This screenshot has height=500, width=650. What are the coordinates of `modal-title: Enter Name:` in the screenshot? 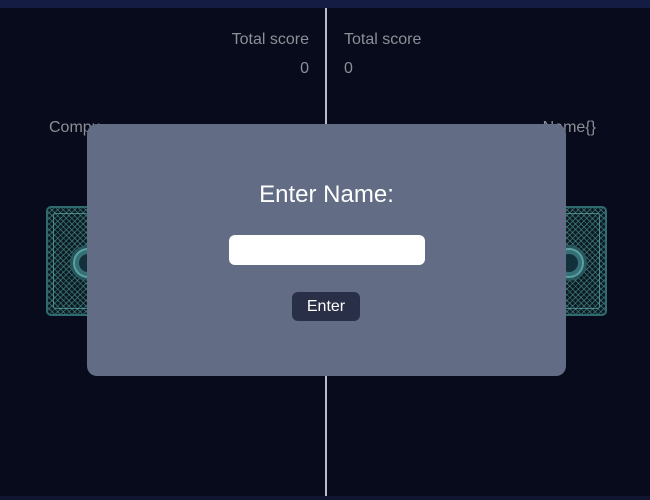 It's located at (326, 194).